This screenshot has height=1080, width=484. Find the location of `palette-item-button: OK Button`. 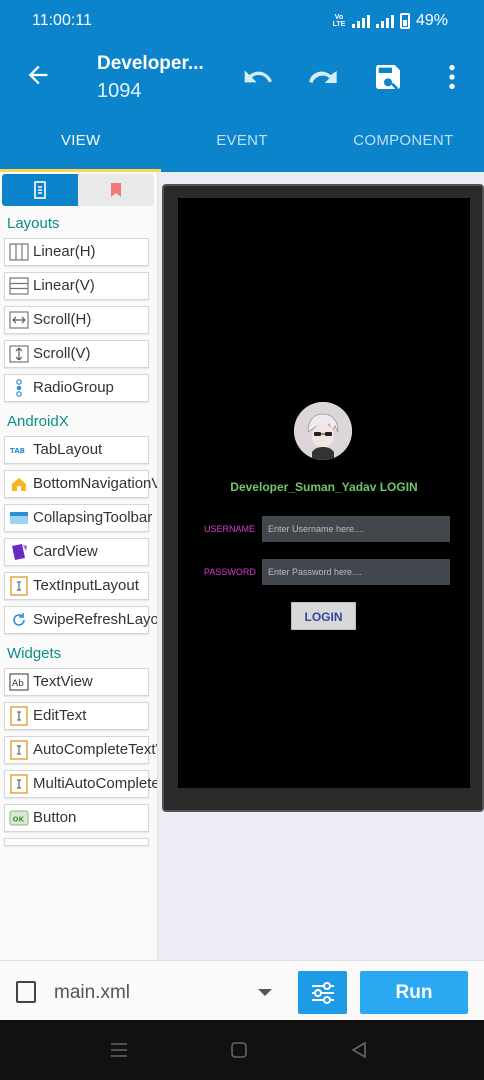

palette-item-button: OK Button is located at coordinates (76, 818).